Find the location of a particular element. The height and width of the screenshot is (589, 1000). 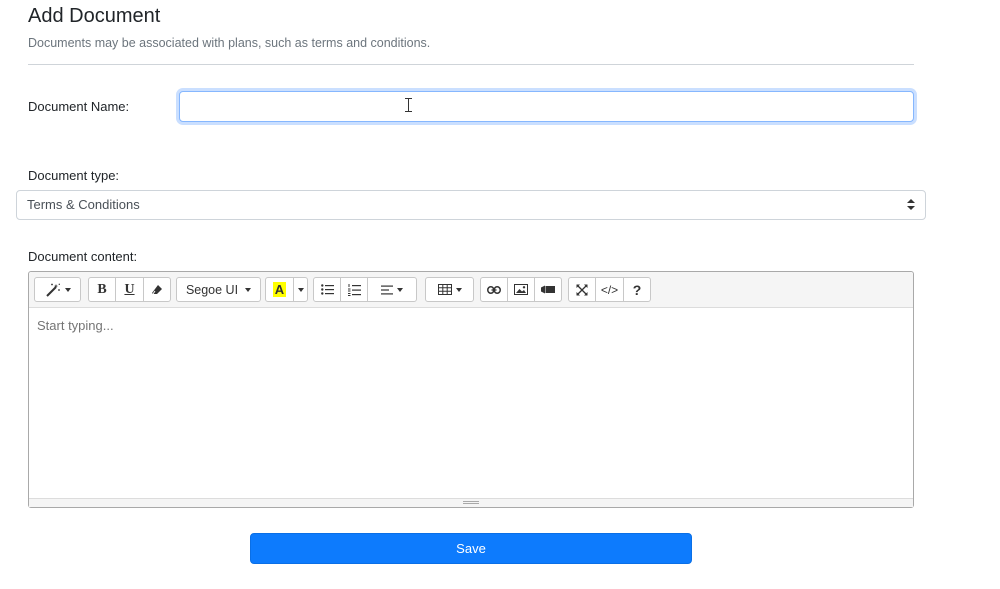

style-dropdown-button is located at coordinates (57, 289).